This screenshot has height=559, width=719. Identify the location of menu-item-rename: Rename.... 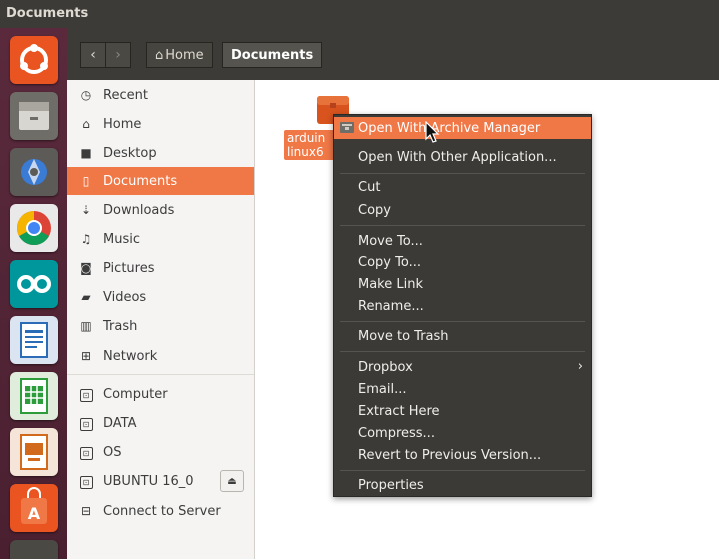
(462, 306).